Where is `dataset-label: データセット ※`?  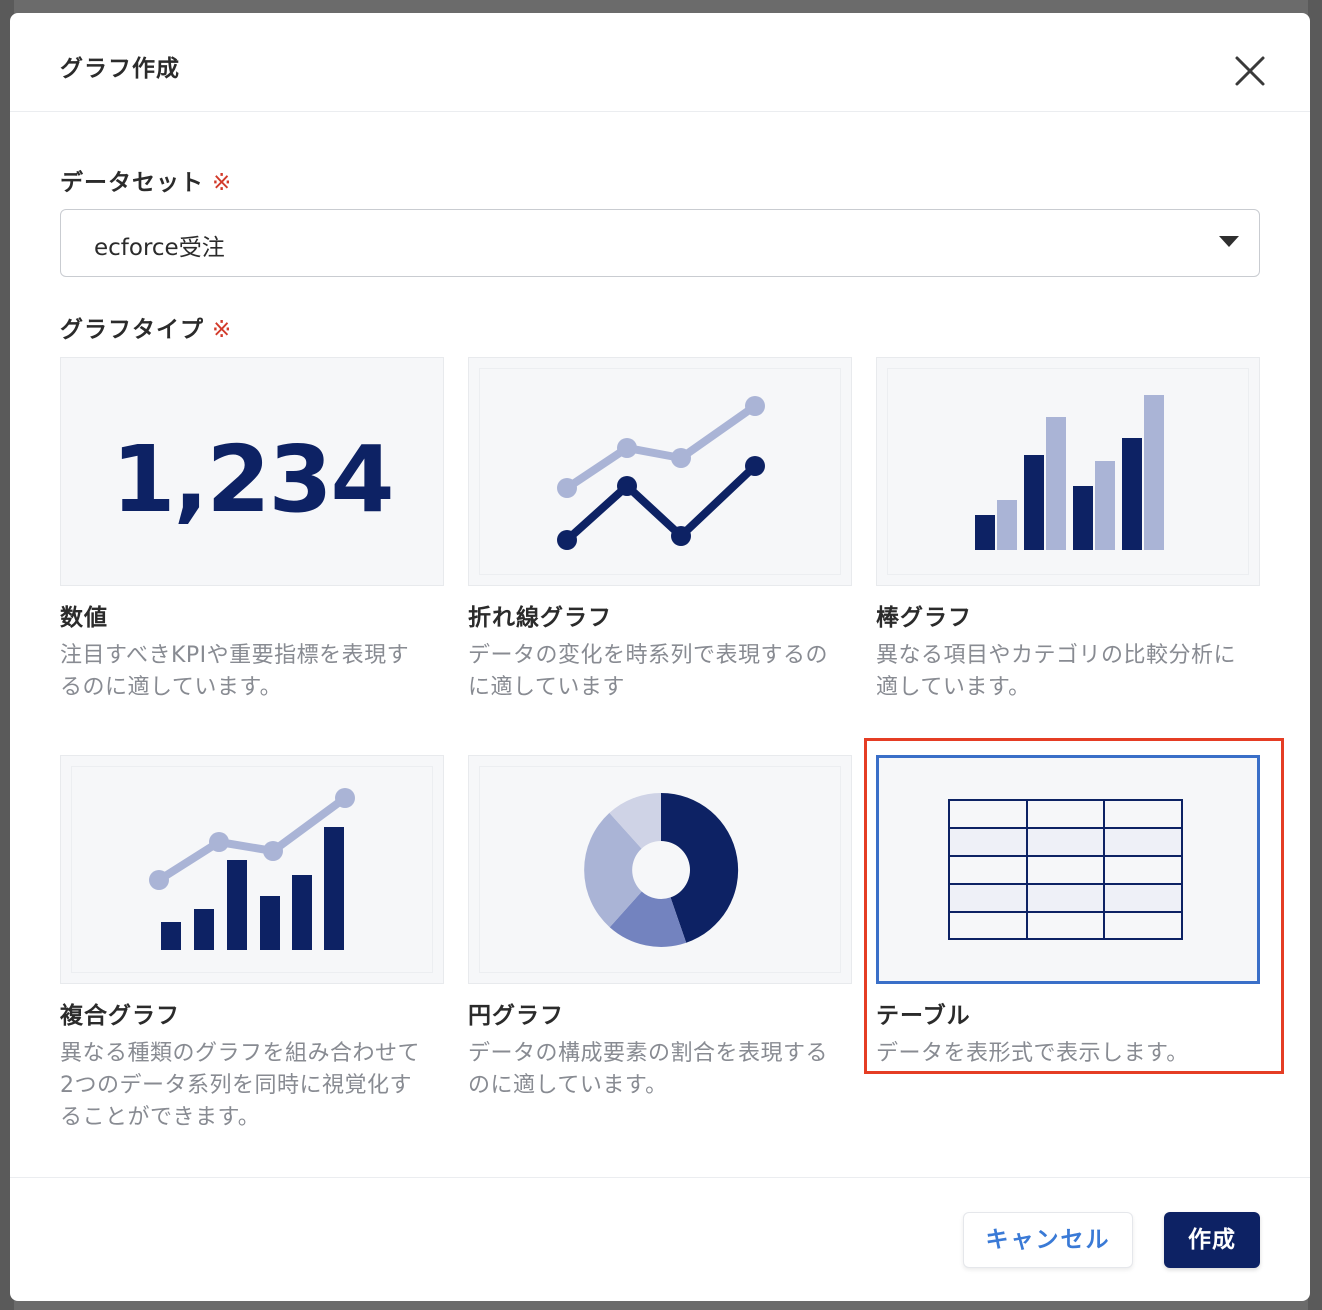 dataset-label: データセット ※ is located at coordinates (146, 180).